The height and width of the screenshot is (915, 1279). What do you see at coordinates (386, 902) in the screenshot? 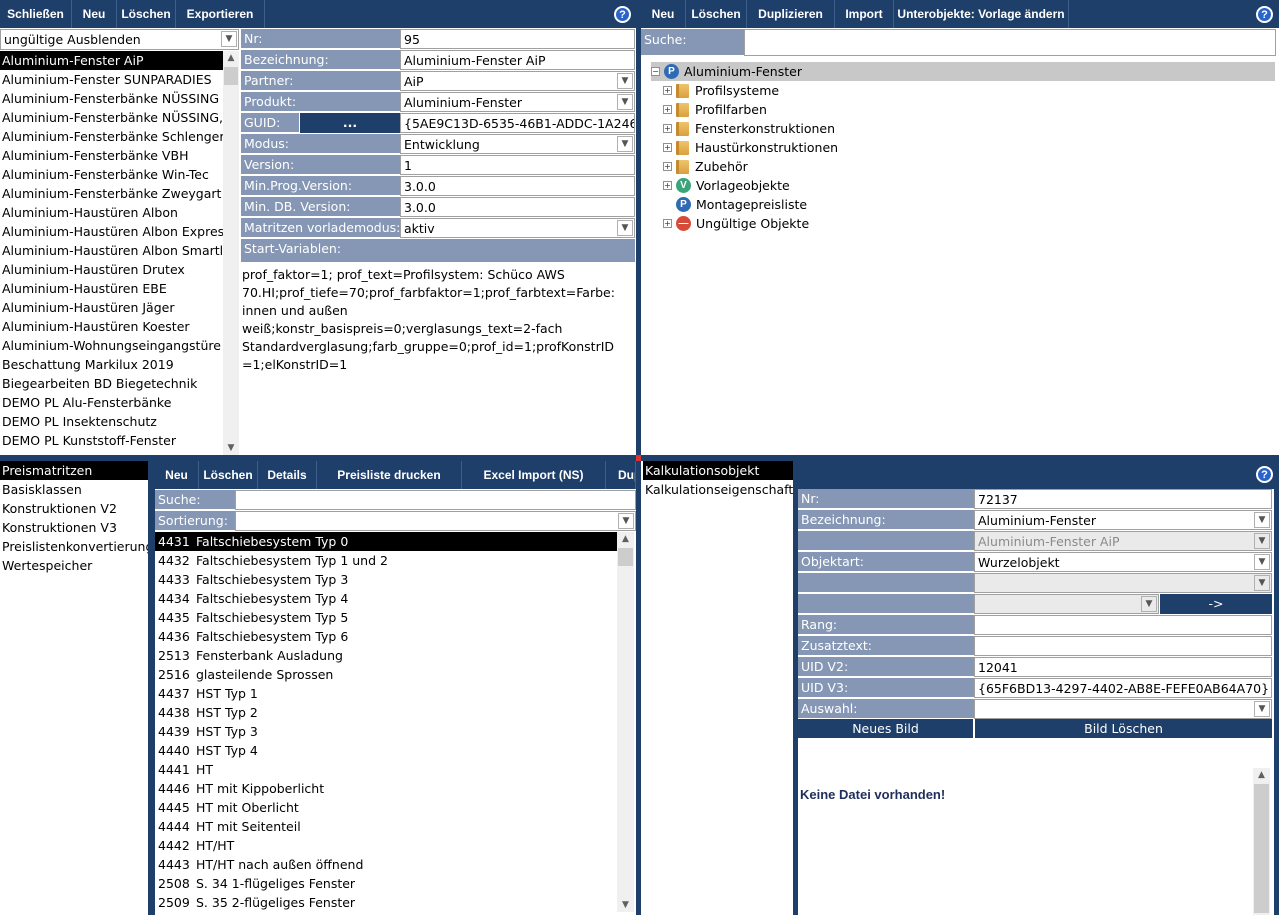
I see `table-row: 2509 S. 35 2-flügeliges Fenster` at bounding box center [386, 902].